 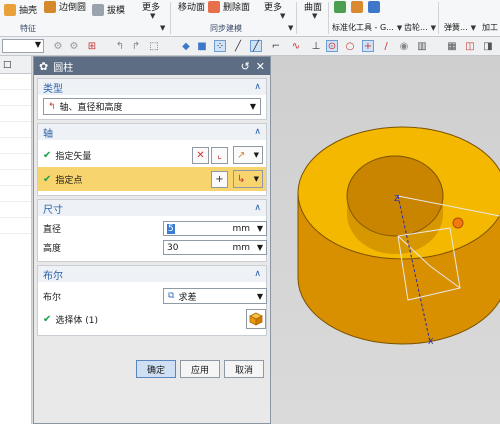 What do you see at coordinates (20, 9) in the screenshot?
I see `shell-button: 抽壳` at bounding box center [20, 9].